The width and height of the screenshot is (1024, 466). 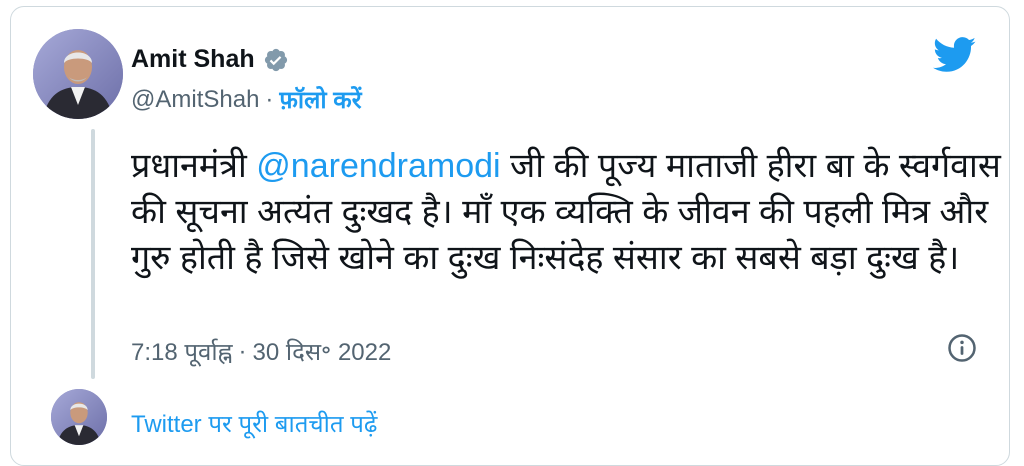 What do you see at coordinates (962, 348) in the screenshot?
I see `info-icon` at bounding box center [962, 348].